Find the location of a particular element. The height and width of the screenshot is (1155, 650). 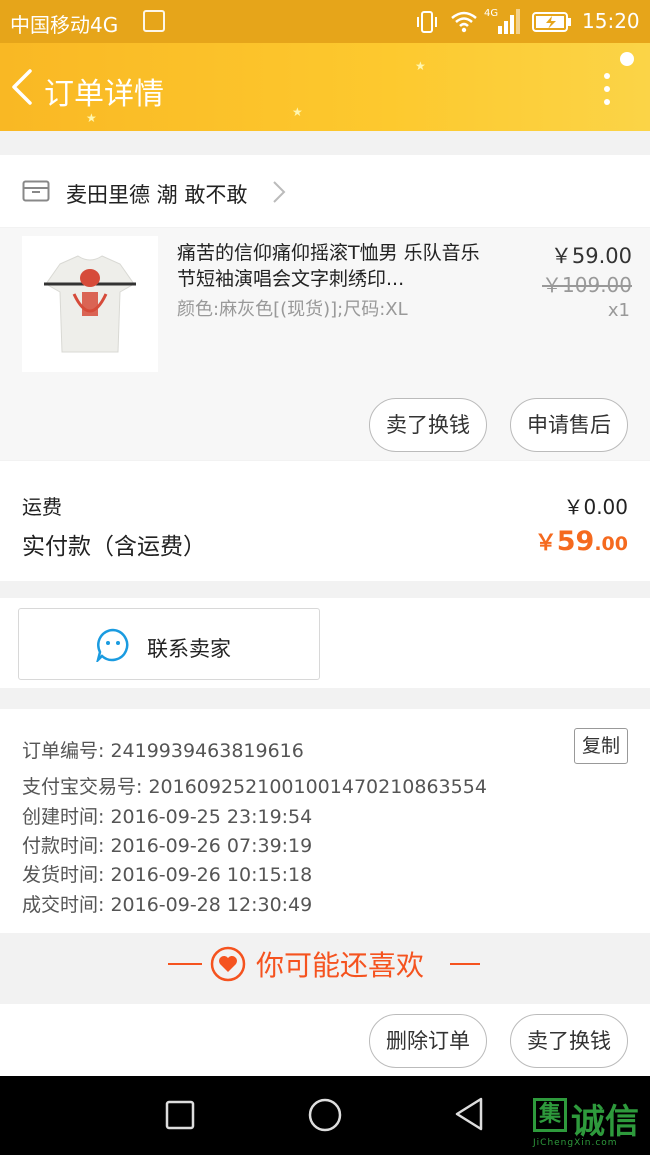

completed-time: 成交时间: 2016-09-28 12:30:49 is located at coordinates (167, 905).